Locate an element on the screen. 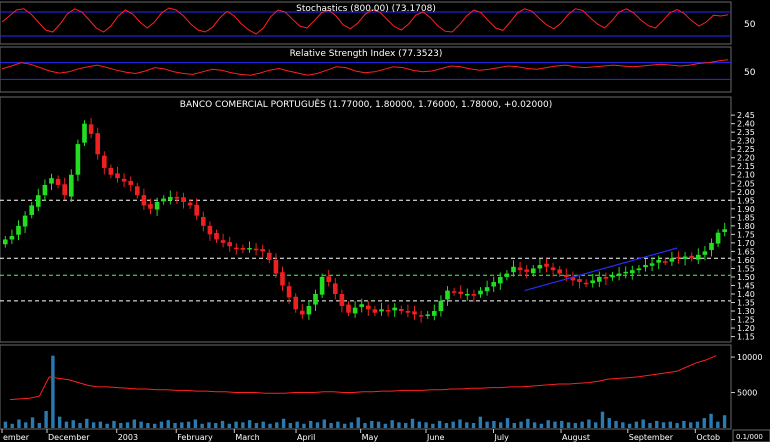 The width and height of the screenshot is (770, 442). rsi-ytick: 50 is located at coordinates (750, 73).